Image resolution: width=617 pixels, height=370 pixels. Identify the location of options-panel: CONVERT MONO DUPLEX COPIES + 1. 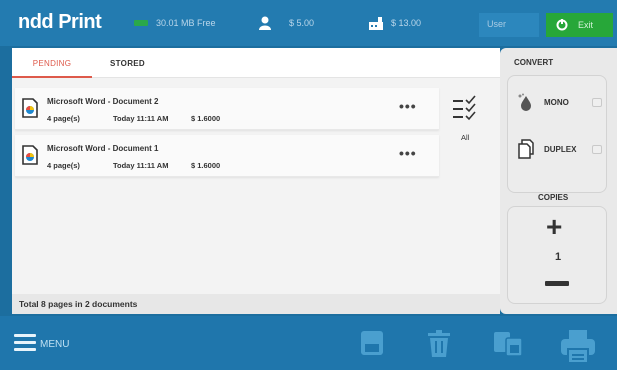
(558, 181).